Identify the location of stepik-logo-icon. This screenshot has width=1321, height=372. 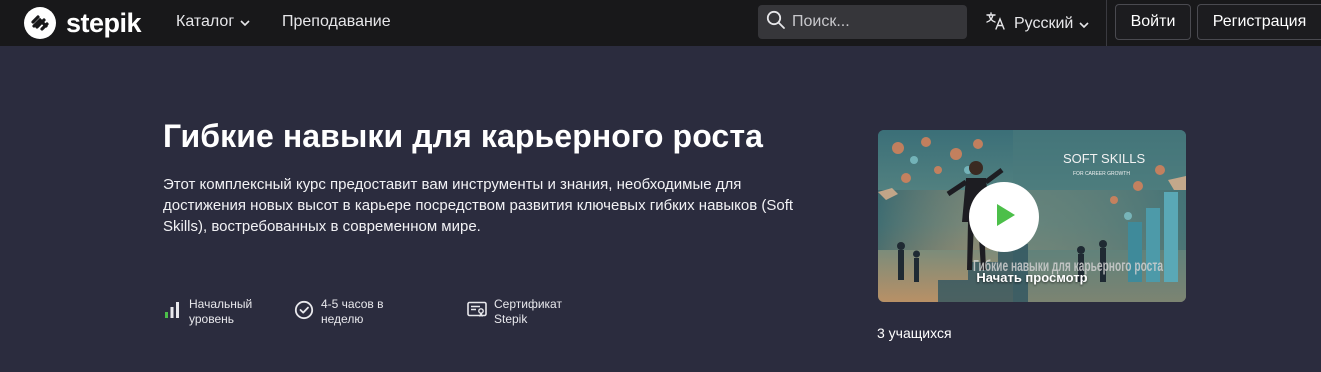
(40, 23).